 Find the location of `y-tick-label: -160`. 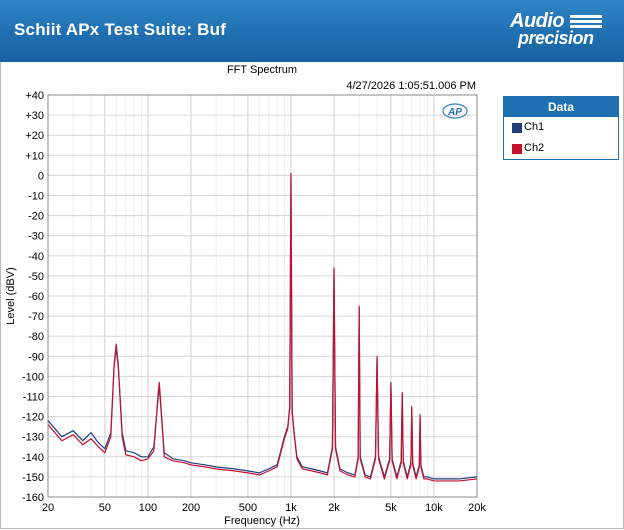

y-tick-label: -160 is located at coordinates (33, 498).